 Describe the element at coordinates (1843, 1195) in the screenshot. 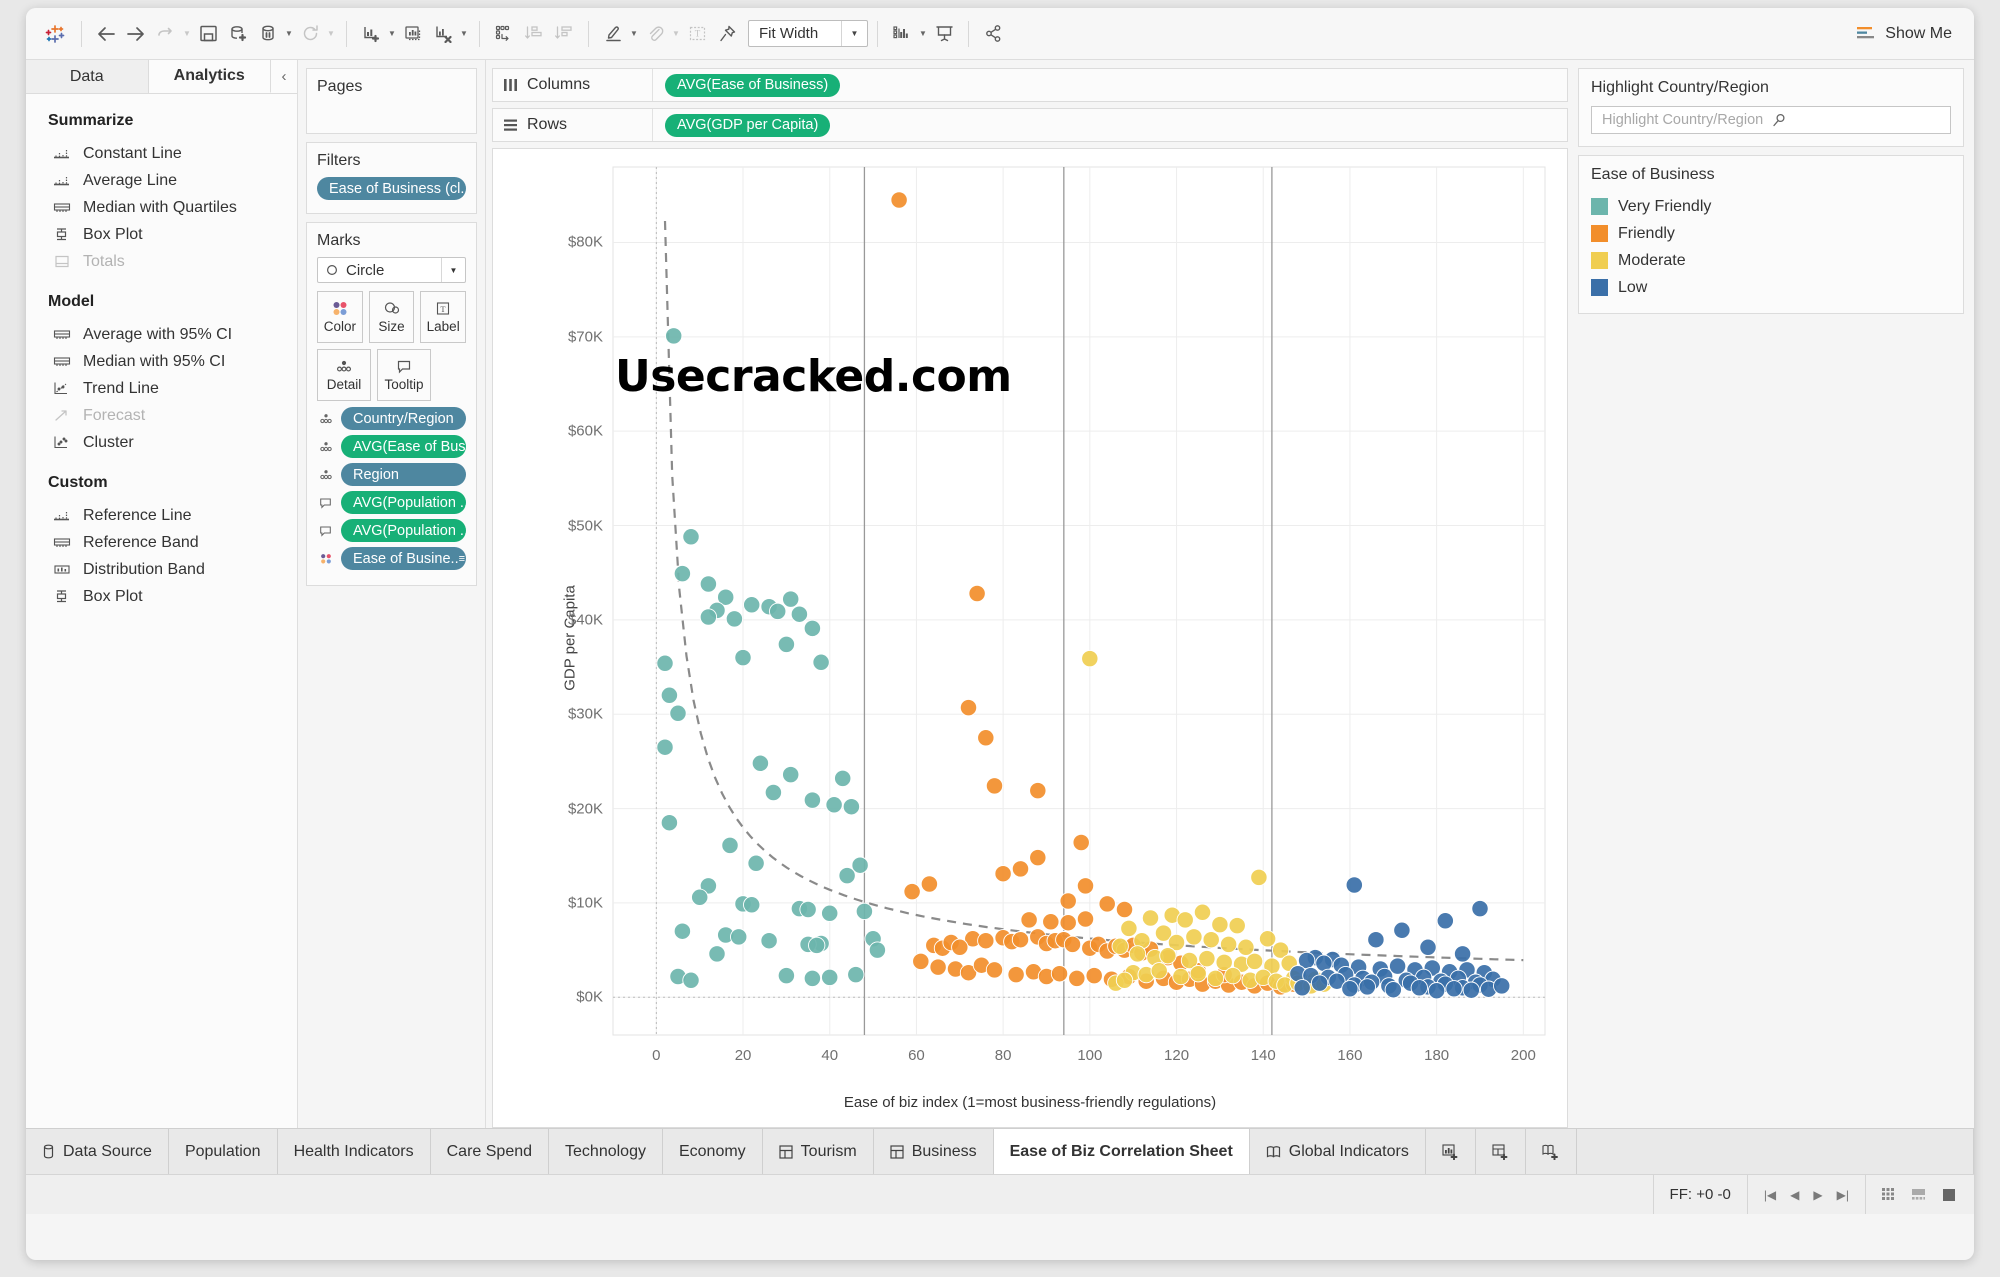

I see `last-page-button: ▶|` at that location.